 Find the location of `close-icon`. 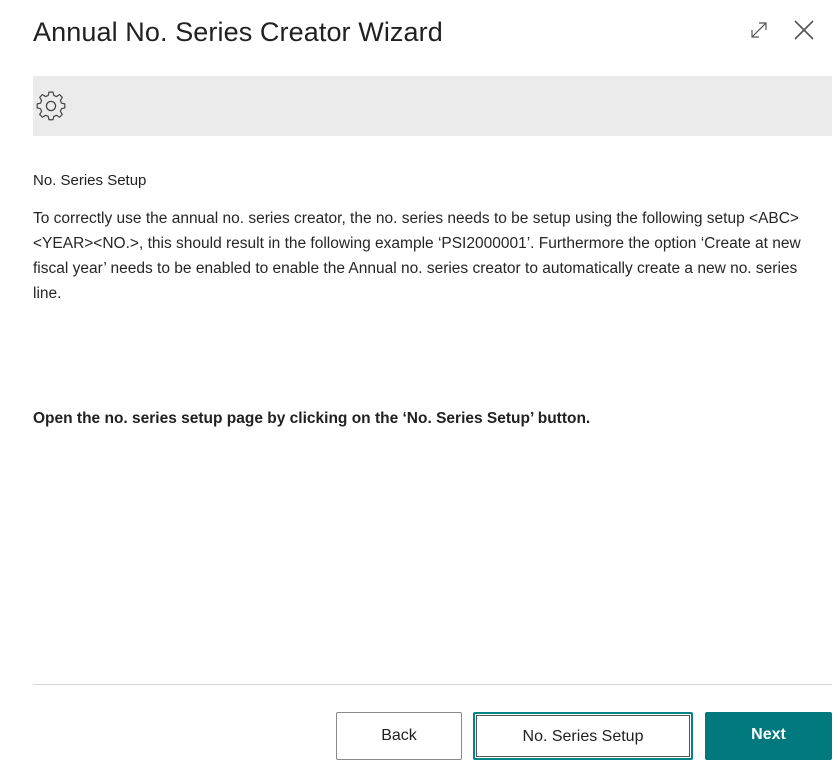

close-icon is located at coordinates (804, 30).